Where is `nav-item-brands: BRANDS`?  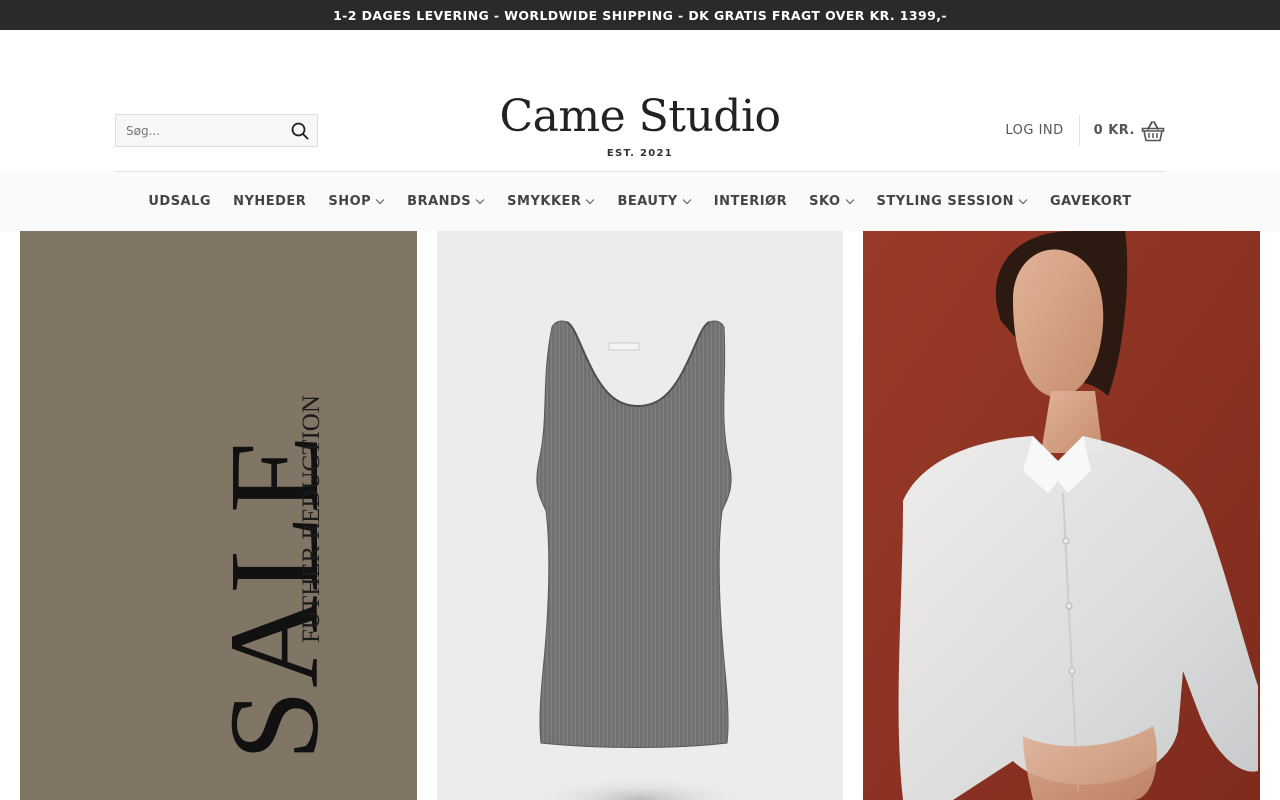 nav-item-brands: BRANDS is located at coordinates (446, 201).